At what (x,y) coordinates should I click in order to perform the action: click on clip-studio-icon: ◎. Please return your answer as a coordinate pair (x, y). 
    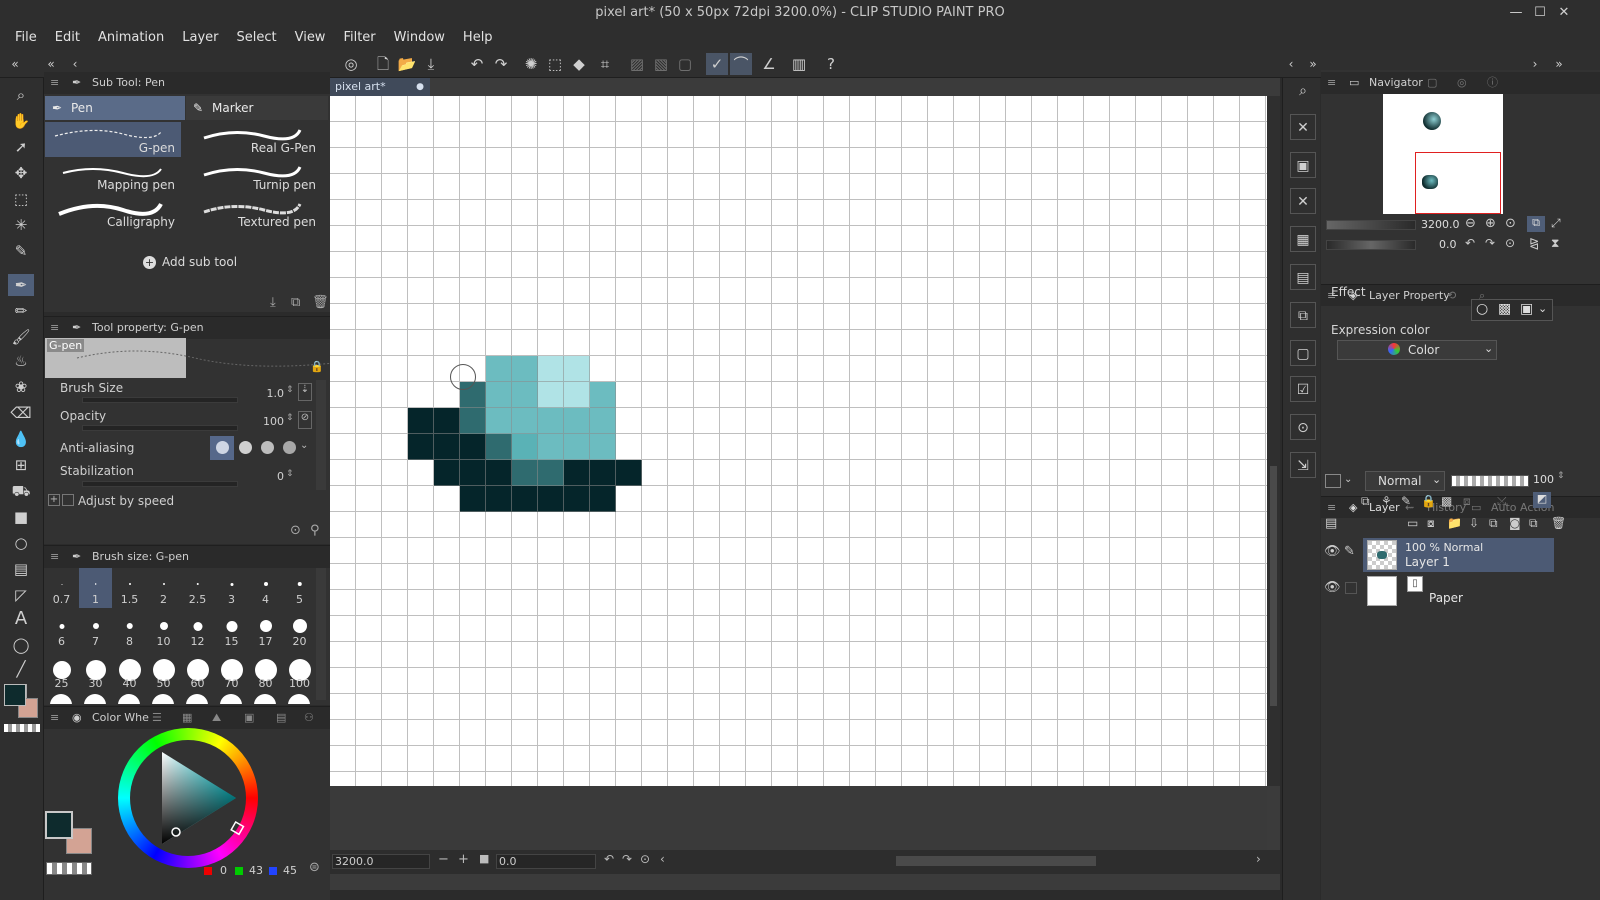
    Looking at the image, I should click on (351, 64).